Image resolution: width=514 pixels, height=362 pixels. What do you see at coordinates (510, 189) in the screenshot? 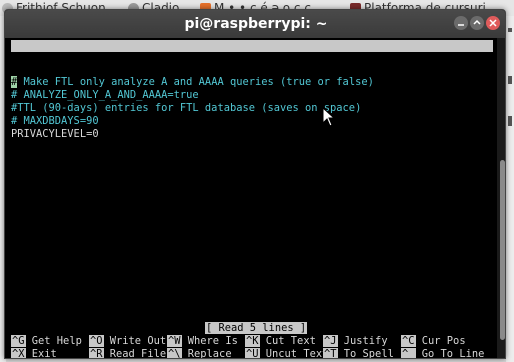
I see `background-window-edge` at bounding box center [510, 189].